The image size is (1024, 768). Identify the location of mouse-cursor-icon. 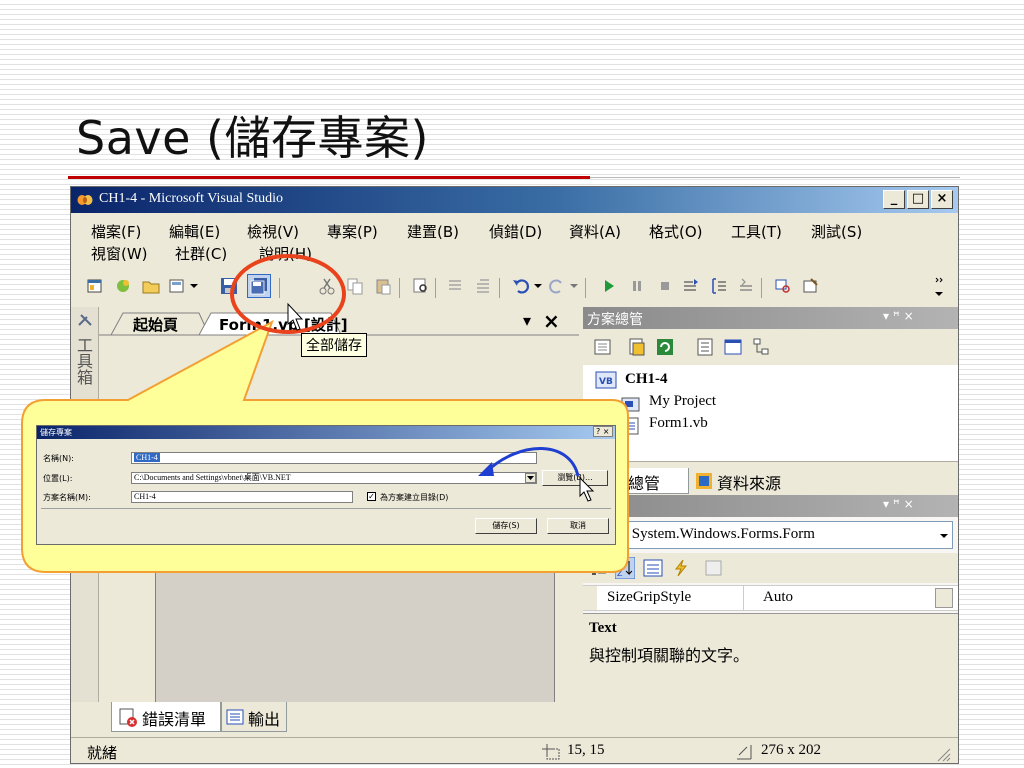
(587, 489).